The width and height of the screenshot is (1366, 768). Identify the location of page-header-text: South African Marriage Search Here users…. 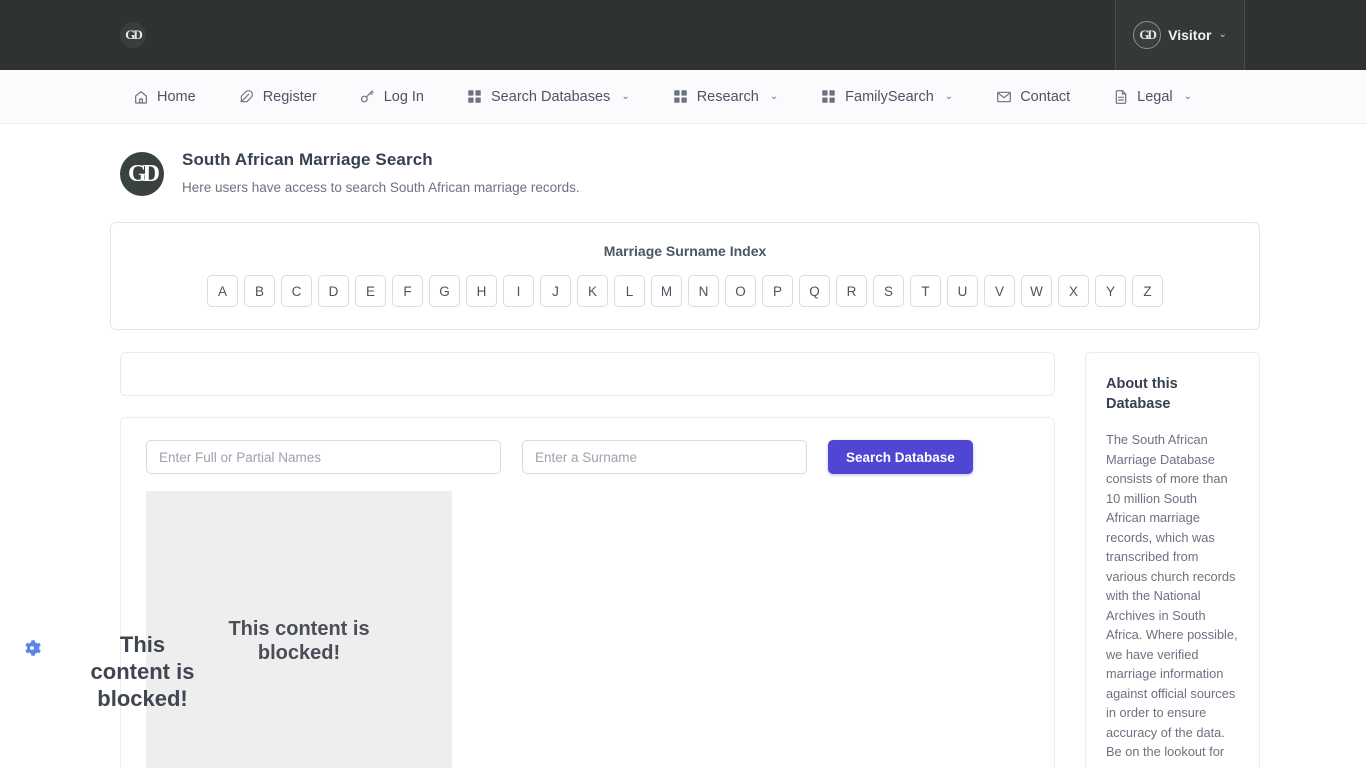
(381, 172).